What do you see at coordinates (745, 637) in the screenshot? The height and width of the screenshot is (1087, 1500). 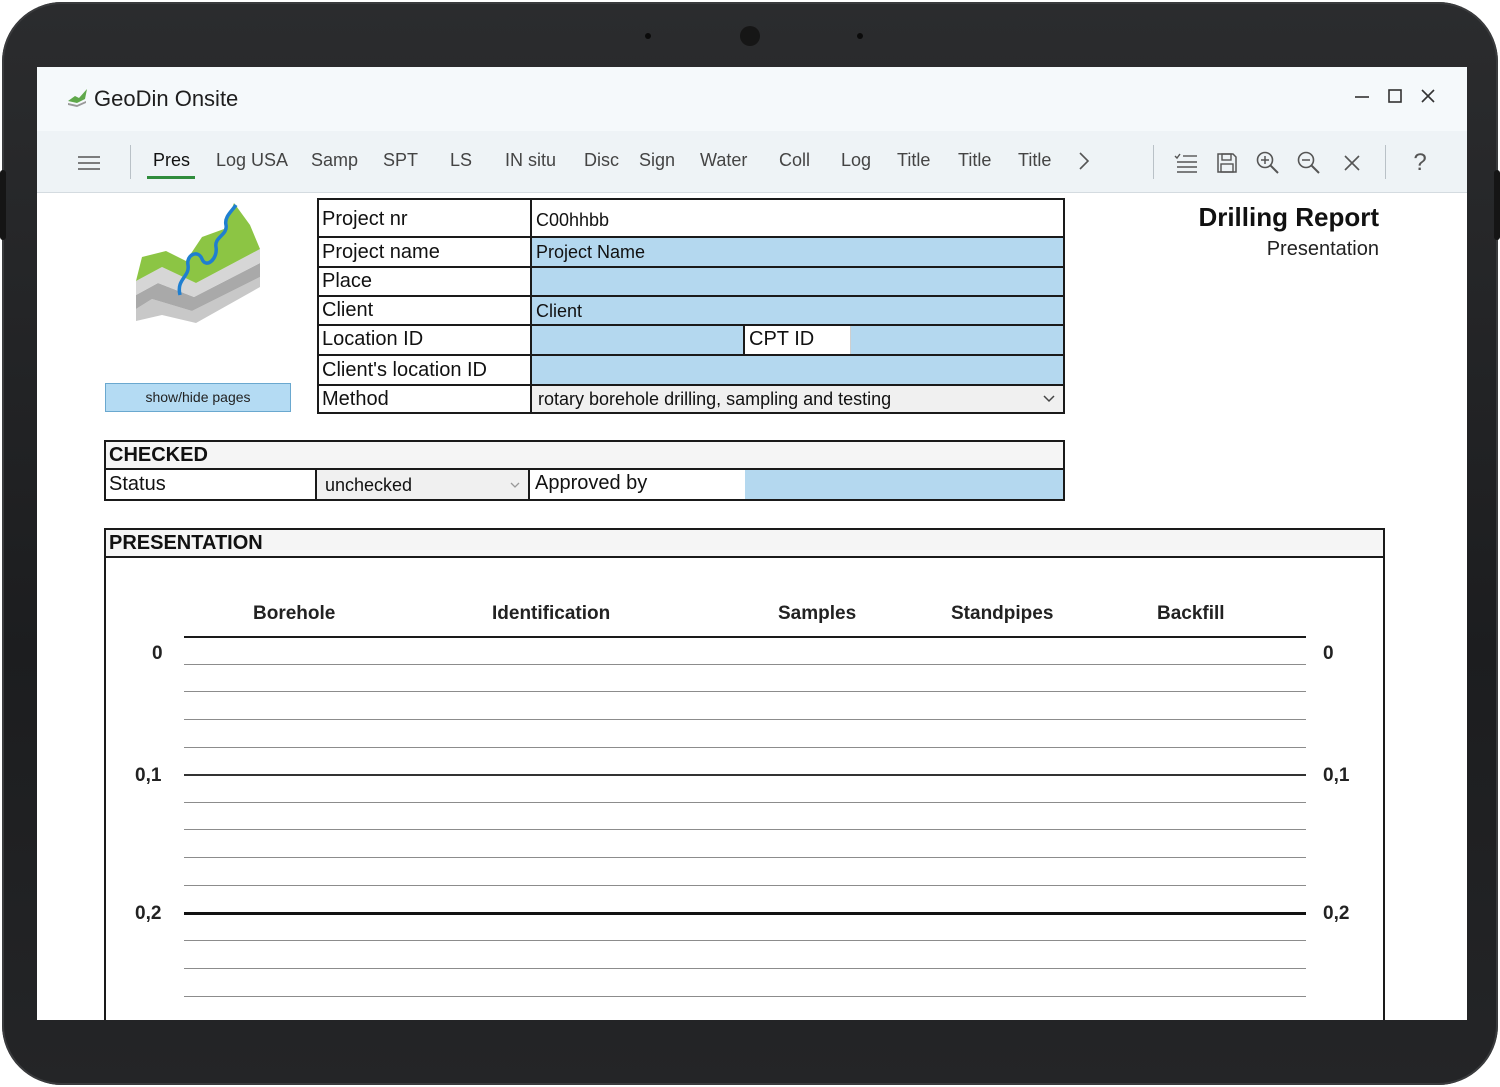 I see `depth-scale-top-line` at bounding box center [745, 637].